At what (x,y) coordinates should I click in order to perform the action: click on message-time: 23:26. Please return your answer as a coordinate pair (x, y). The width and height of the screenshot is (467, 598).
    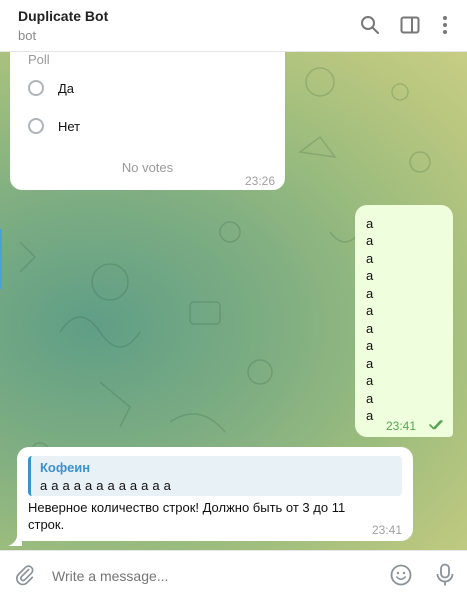
    Looking at the image, I should click on (259, 181).